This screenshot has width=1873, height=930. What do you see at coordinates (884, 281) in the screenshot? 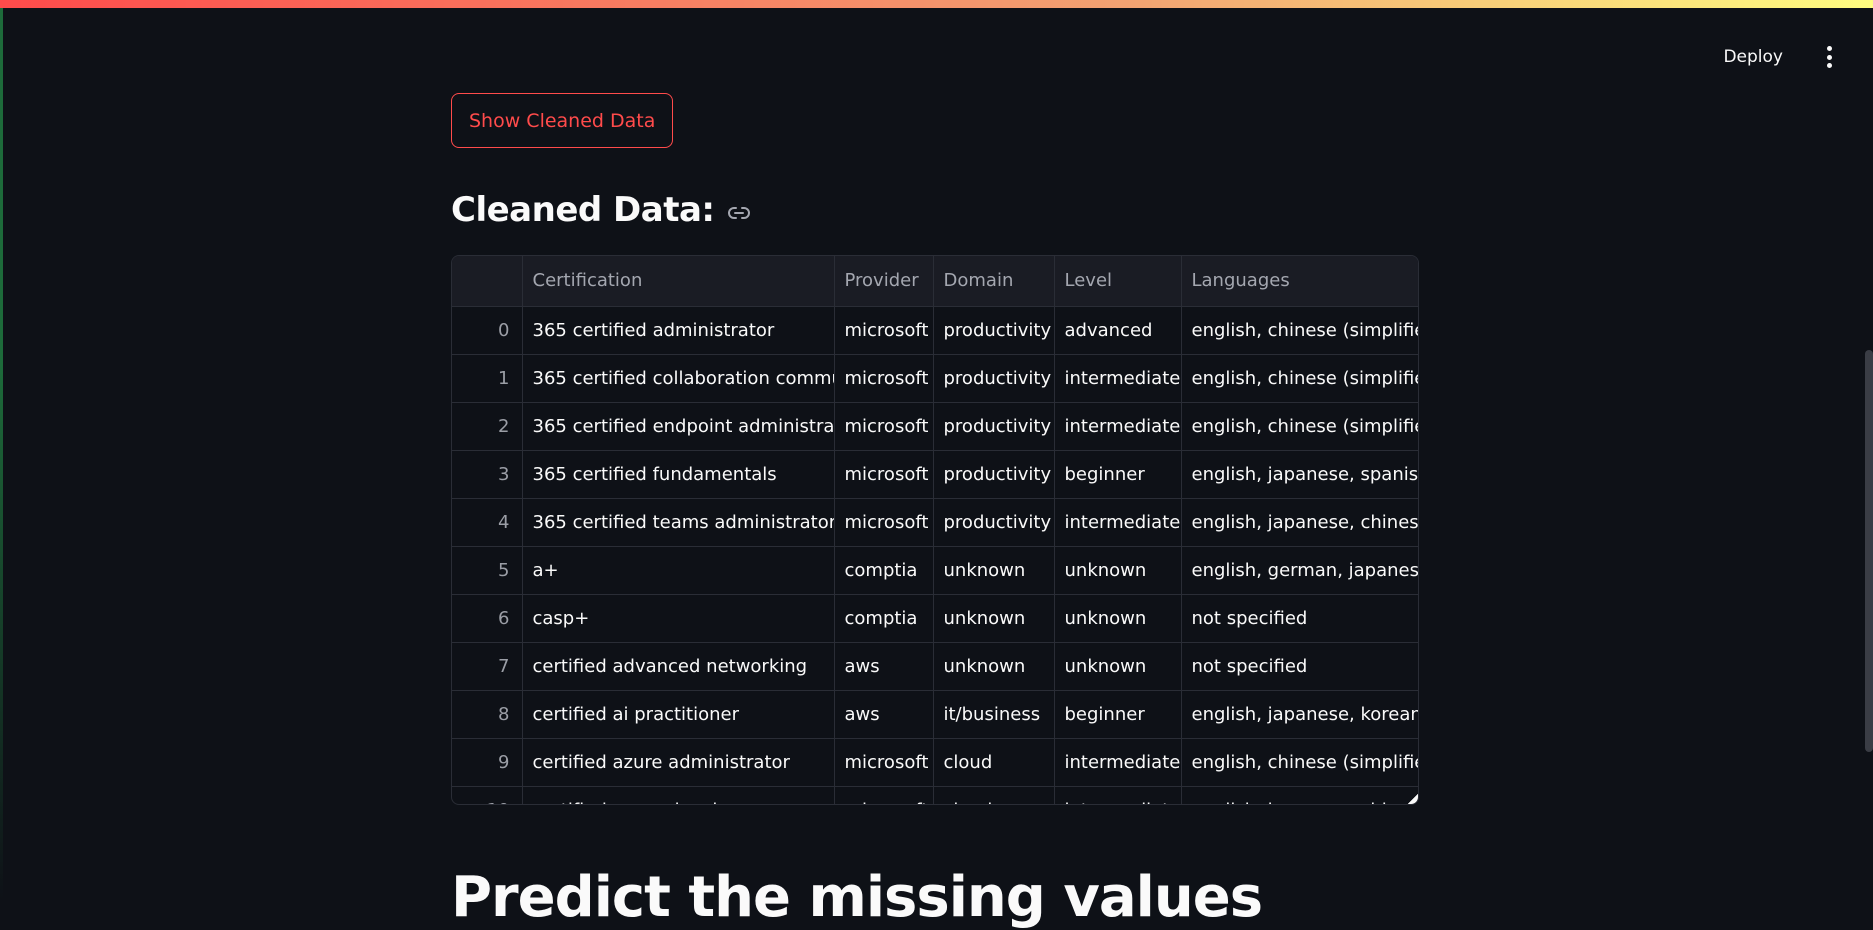
I see `column-header-provider: Provider` at bounding box center [884, 281].